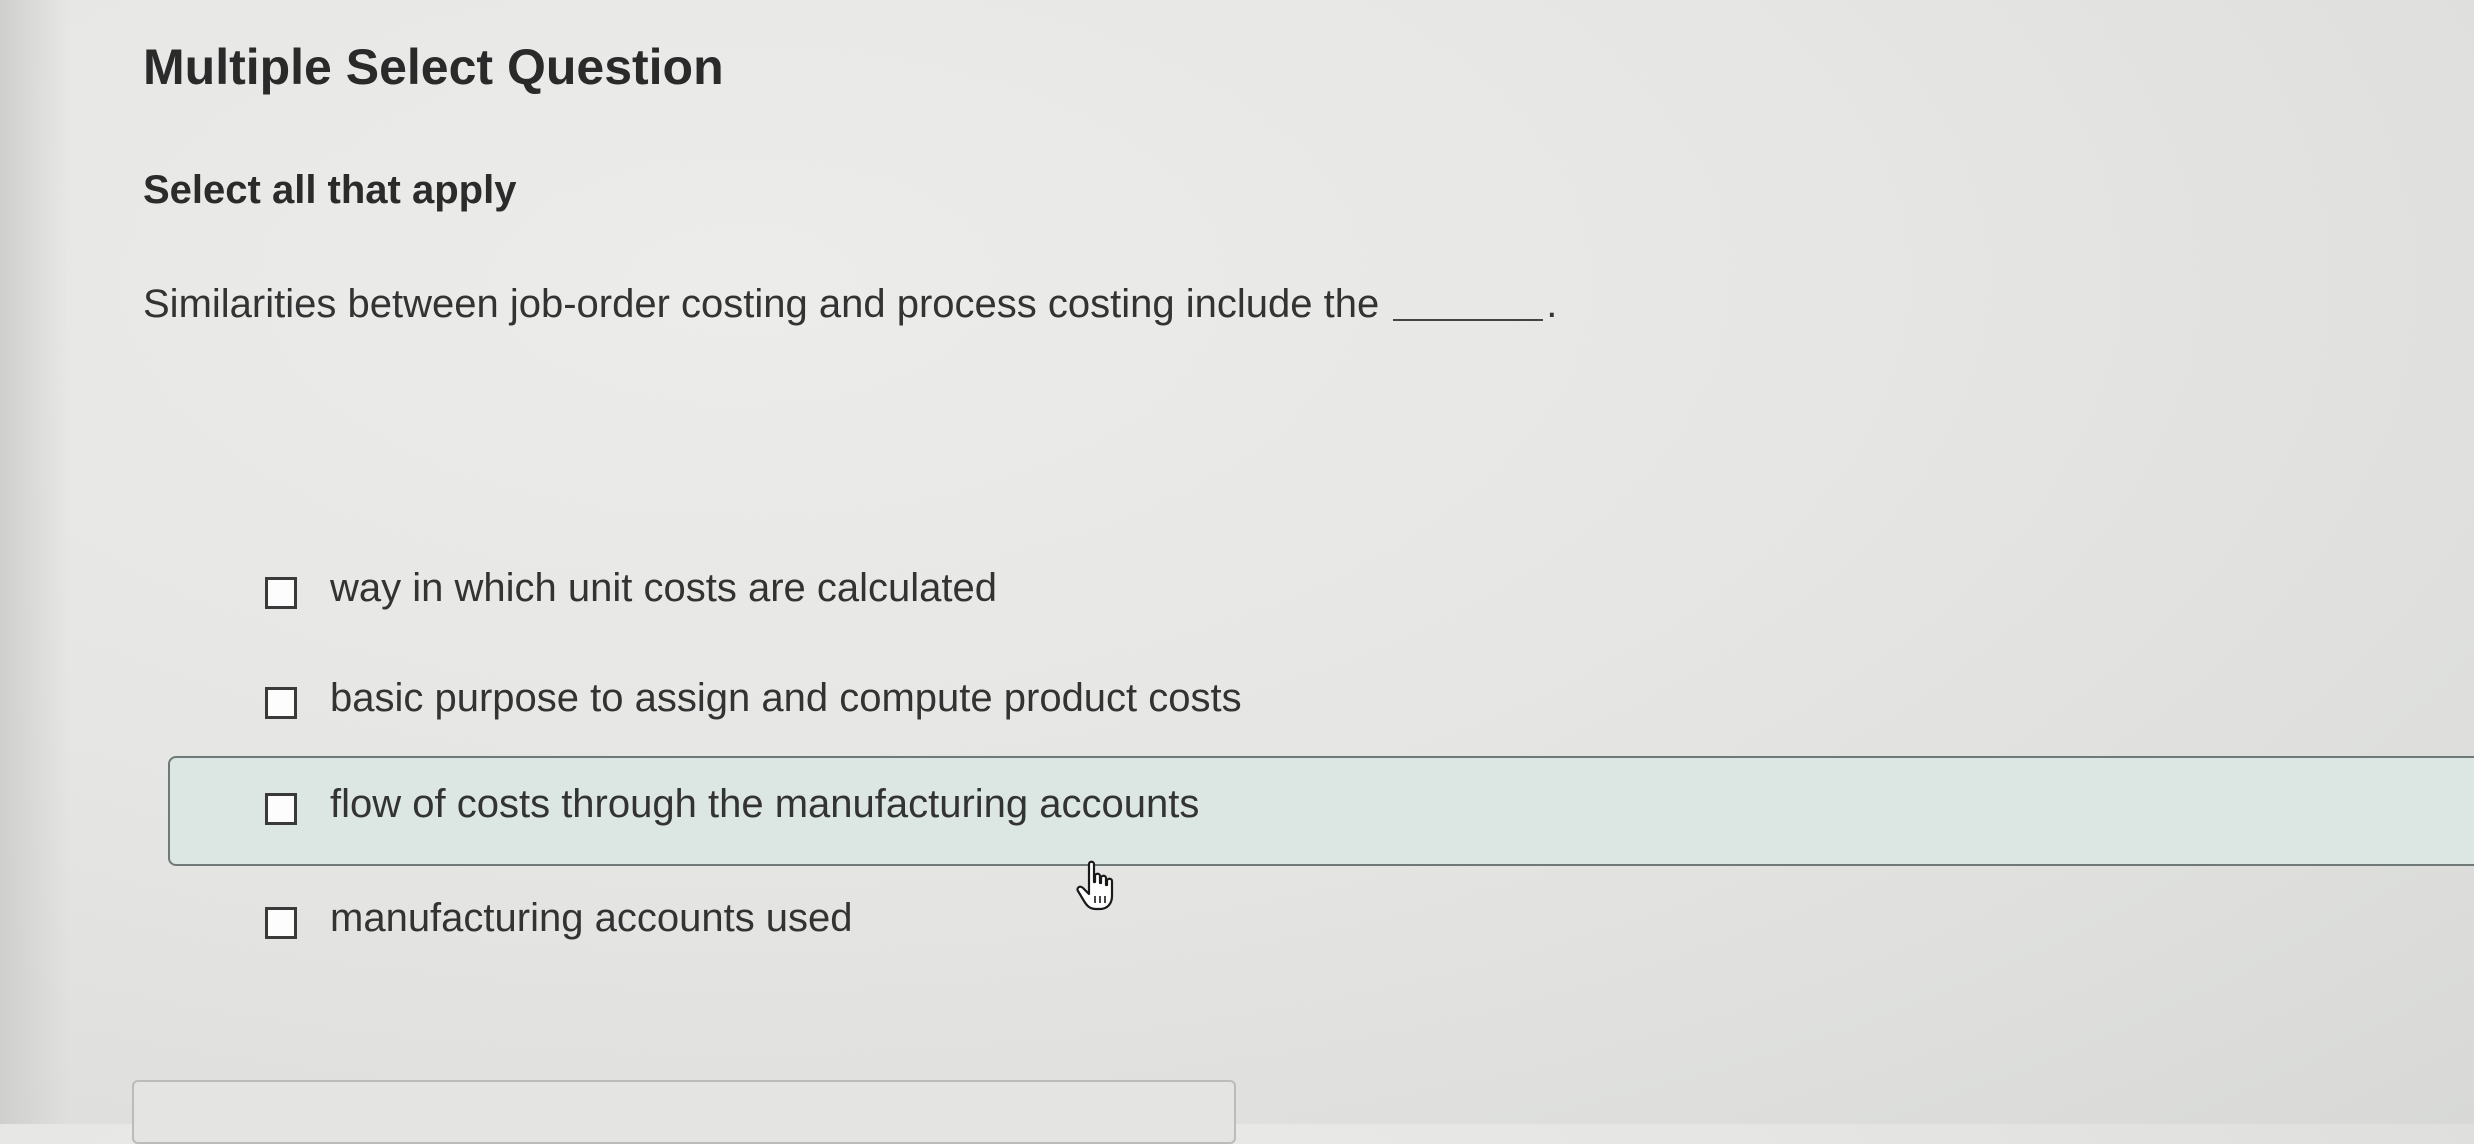  What do you see at coordinates (1097, 886) in the screenshot?
I see `hand-pointer-icon` at bounding box center [1097, 886].